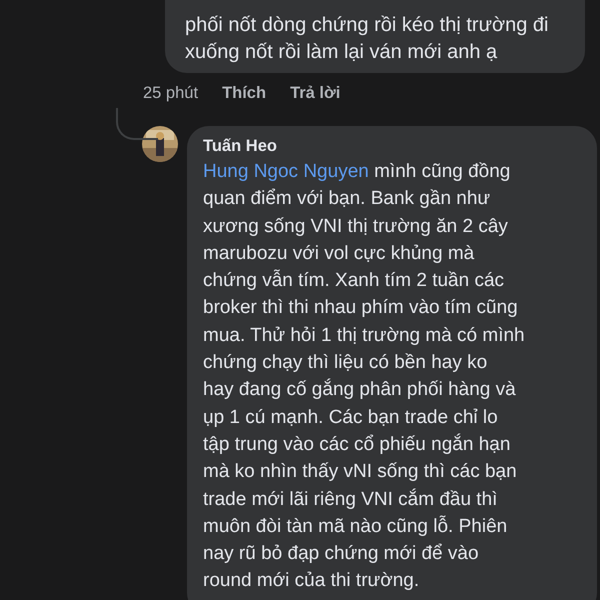  Describe the element at coordinates (286, 171) in the screenshot. I see `mention-link: Hung Ngoc Nguyen` at that location.